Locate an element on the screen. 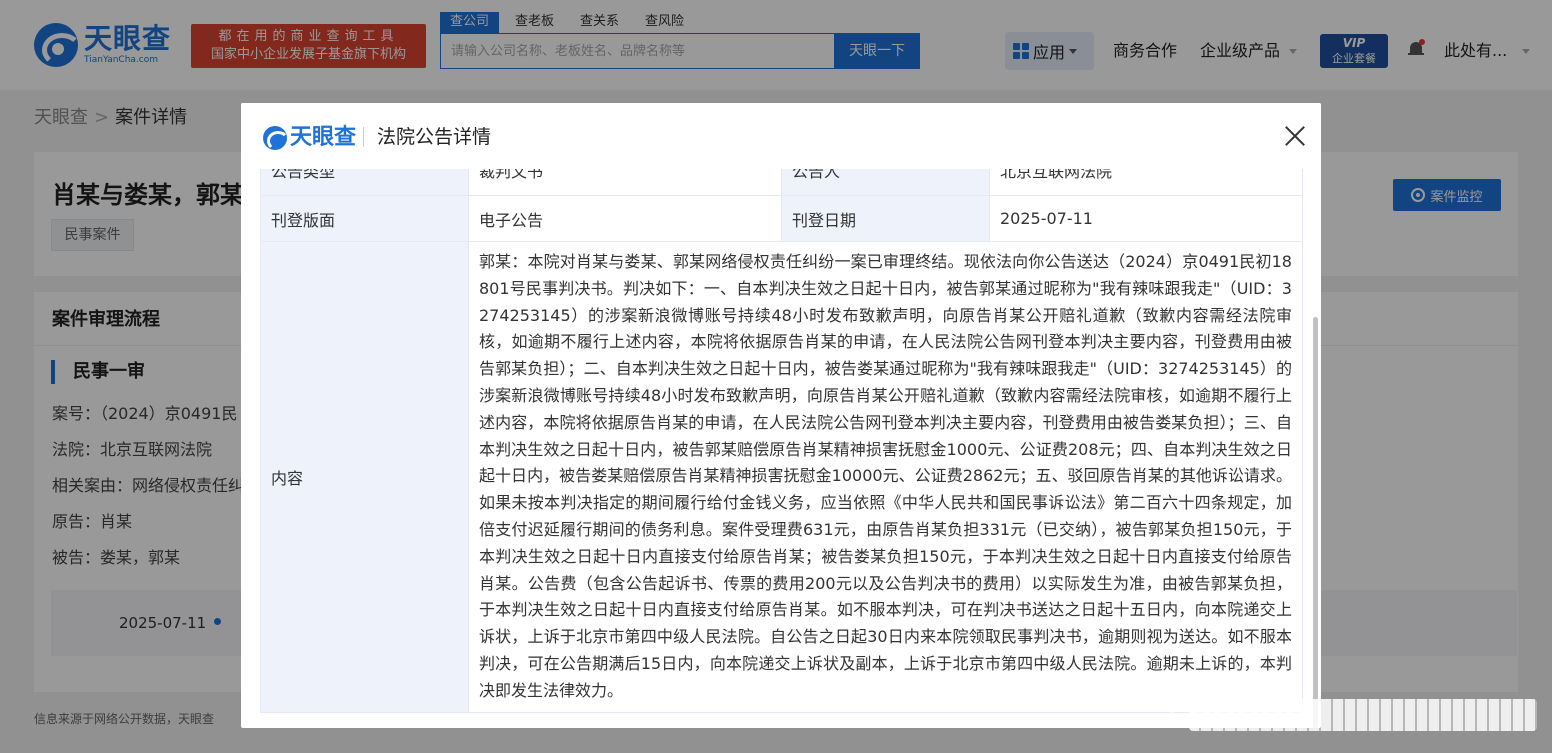  modal-title: 法院公告详情 is located at coordinates (434, 137).